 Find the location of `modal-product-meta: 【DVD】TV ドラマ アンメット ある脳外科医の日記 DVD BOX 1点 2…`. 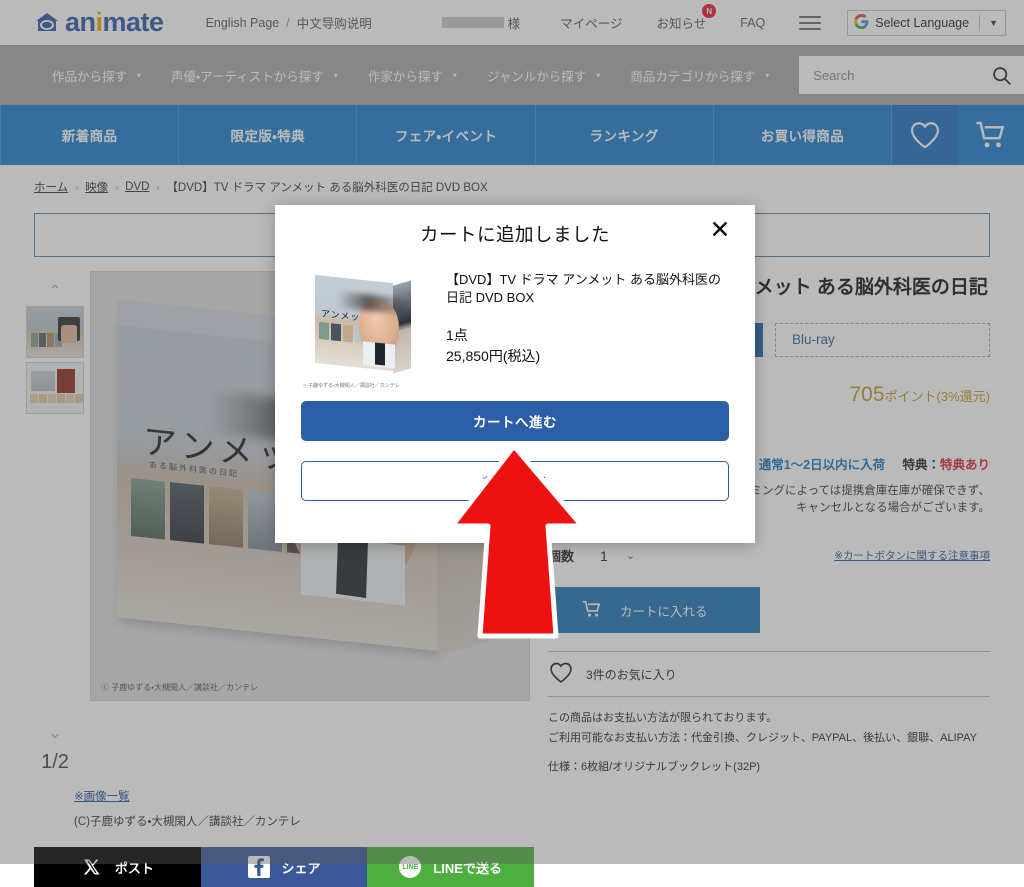

modal-product-meta: 【DVD】TV ドラマ アンメット ある脳外科医の日記 DVD BOX 1点 2… is located at coordinates (586, 327).